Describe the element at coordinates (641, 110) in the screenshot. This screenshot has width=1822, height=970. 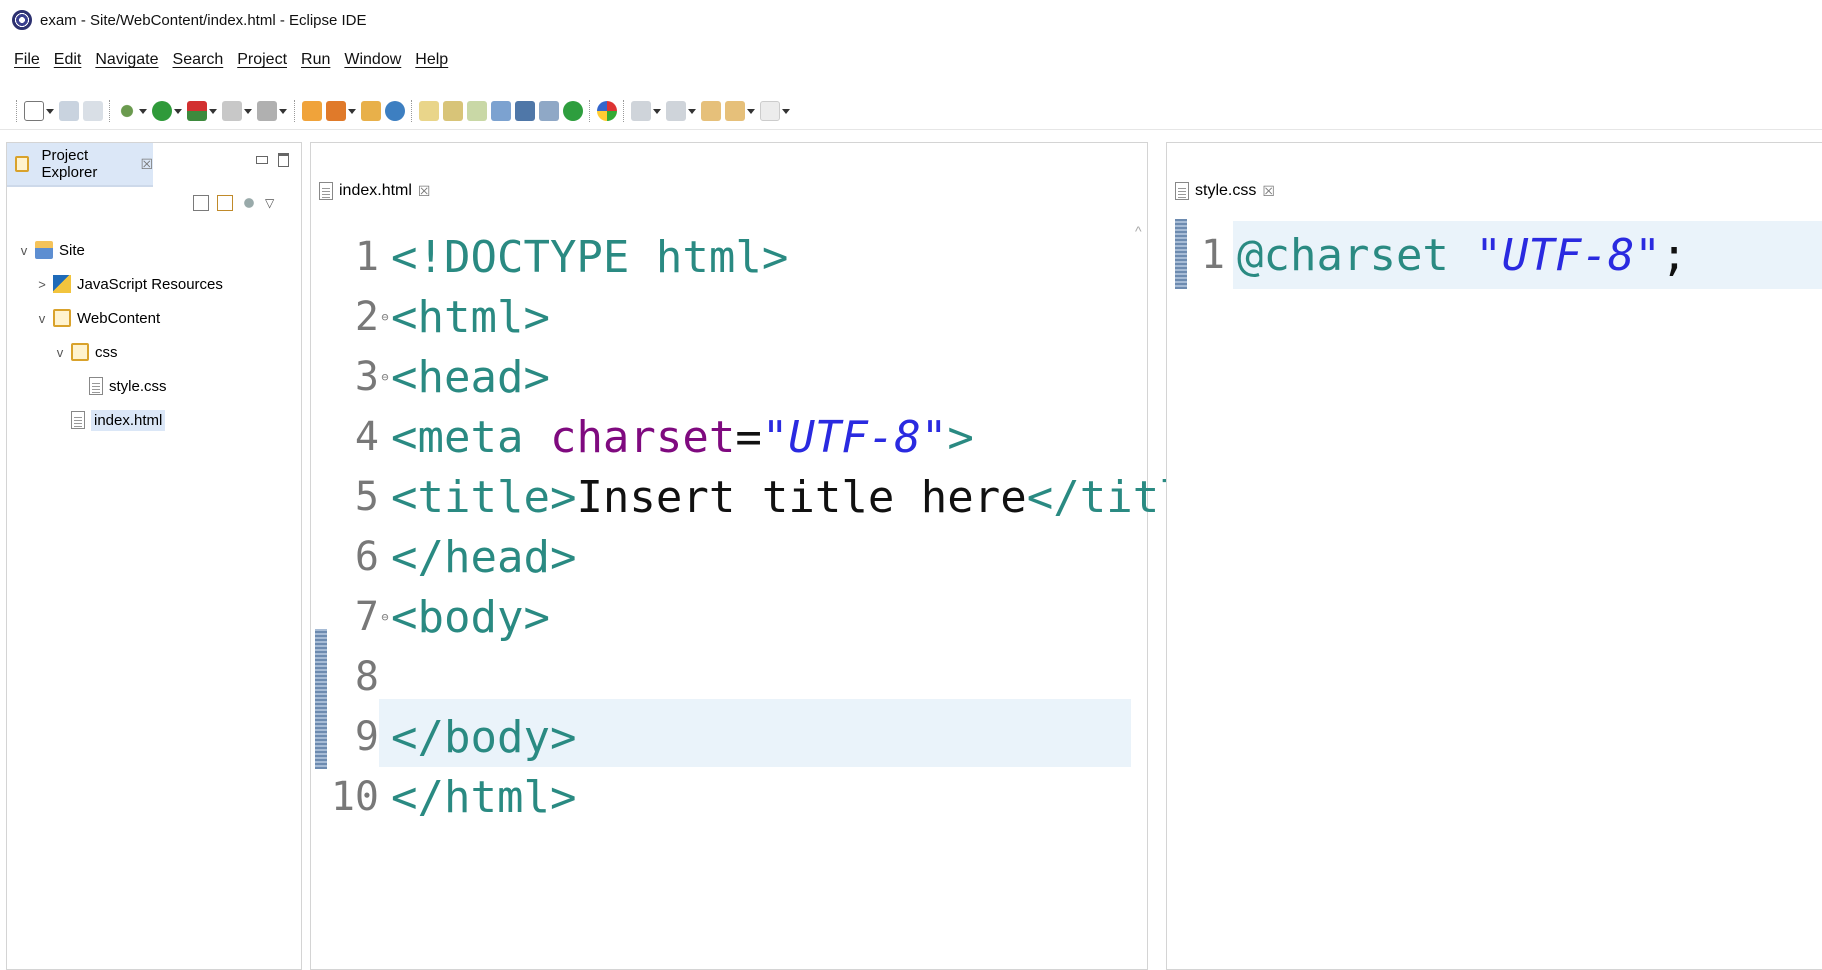
I see `next-annotation-icon` at that location.